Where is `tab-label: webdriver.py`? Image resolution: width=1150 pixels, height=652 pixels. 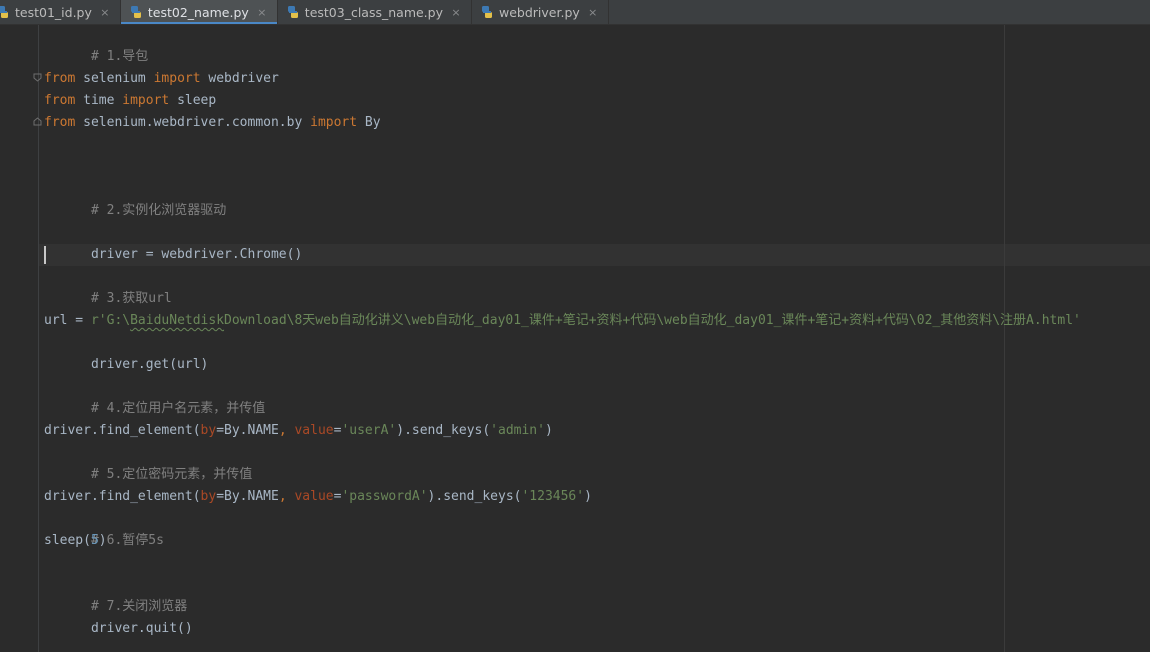
tab-label: webdriver.py is located at coordinates (539, 12).